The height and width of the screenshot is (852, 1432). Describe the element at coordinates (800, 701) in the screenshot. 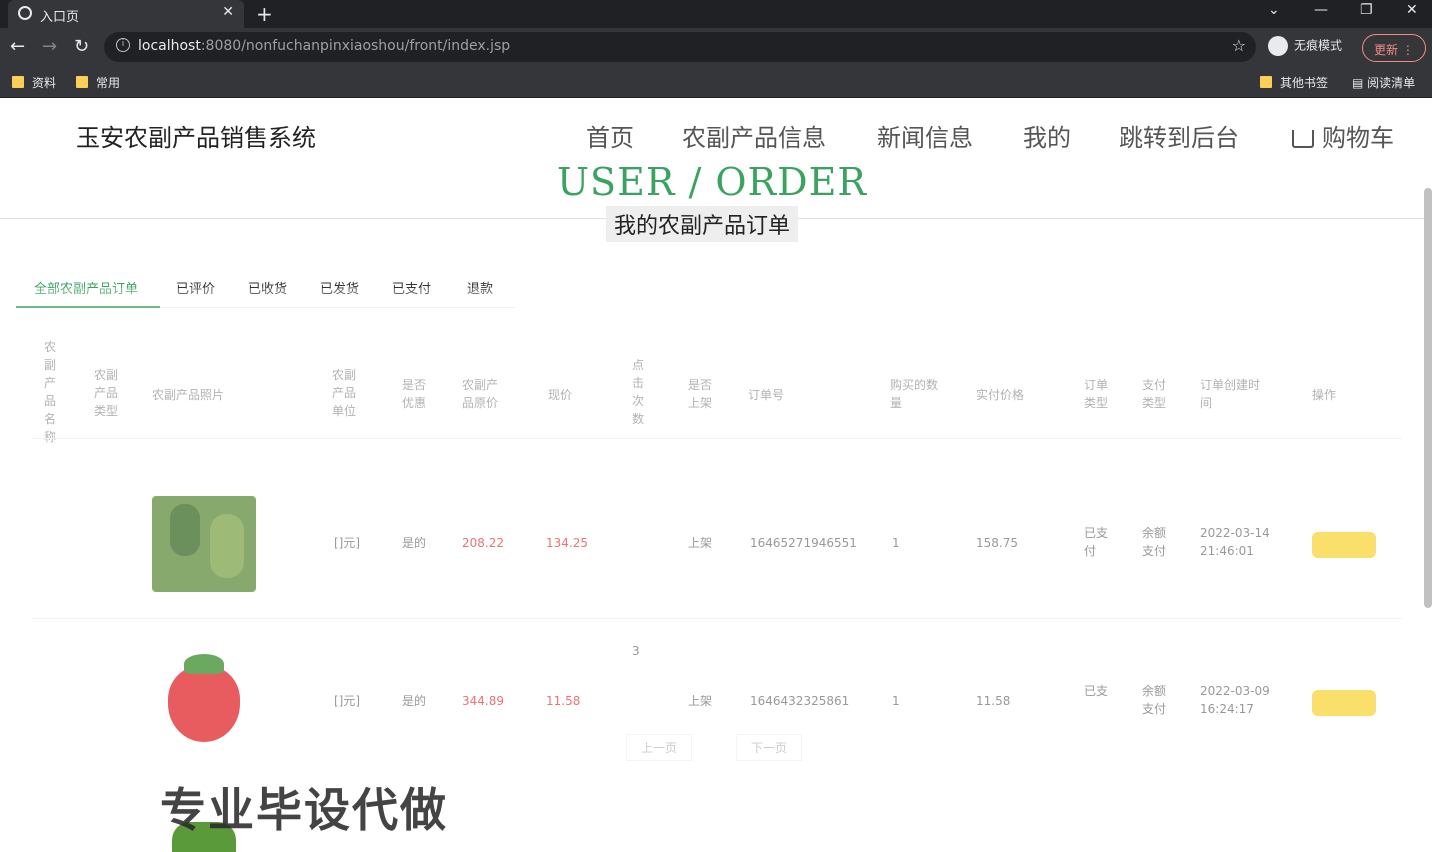

I see `row2-order-no: 1646432325861` at that location.